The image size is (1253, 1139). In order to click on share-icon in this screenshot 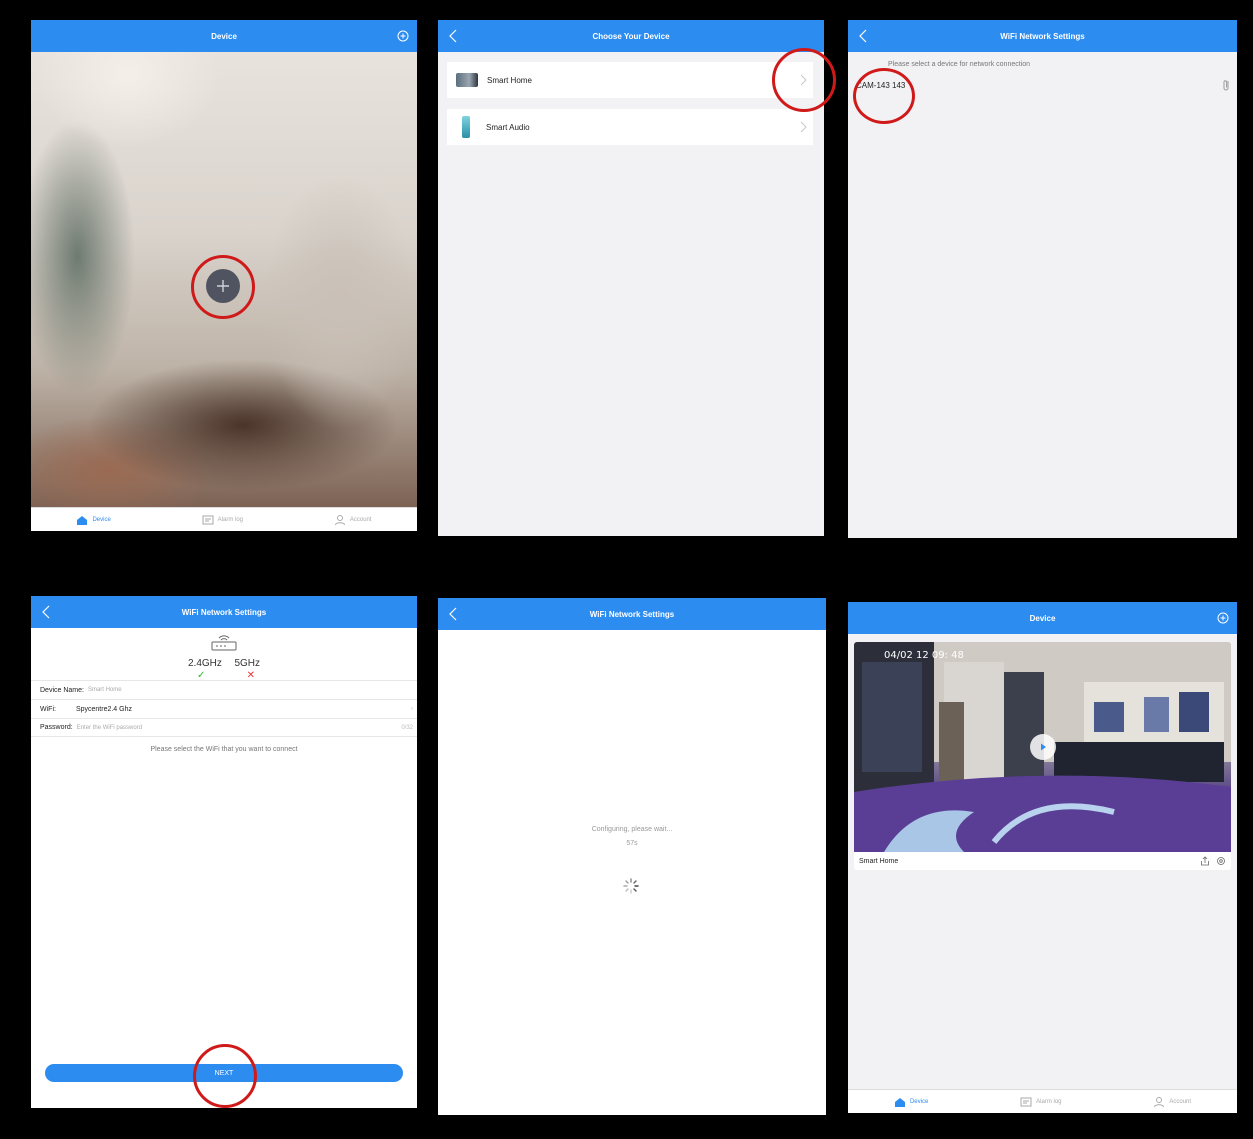, I will do `click(1205, 861)`.